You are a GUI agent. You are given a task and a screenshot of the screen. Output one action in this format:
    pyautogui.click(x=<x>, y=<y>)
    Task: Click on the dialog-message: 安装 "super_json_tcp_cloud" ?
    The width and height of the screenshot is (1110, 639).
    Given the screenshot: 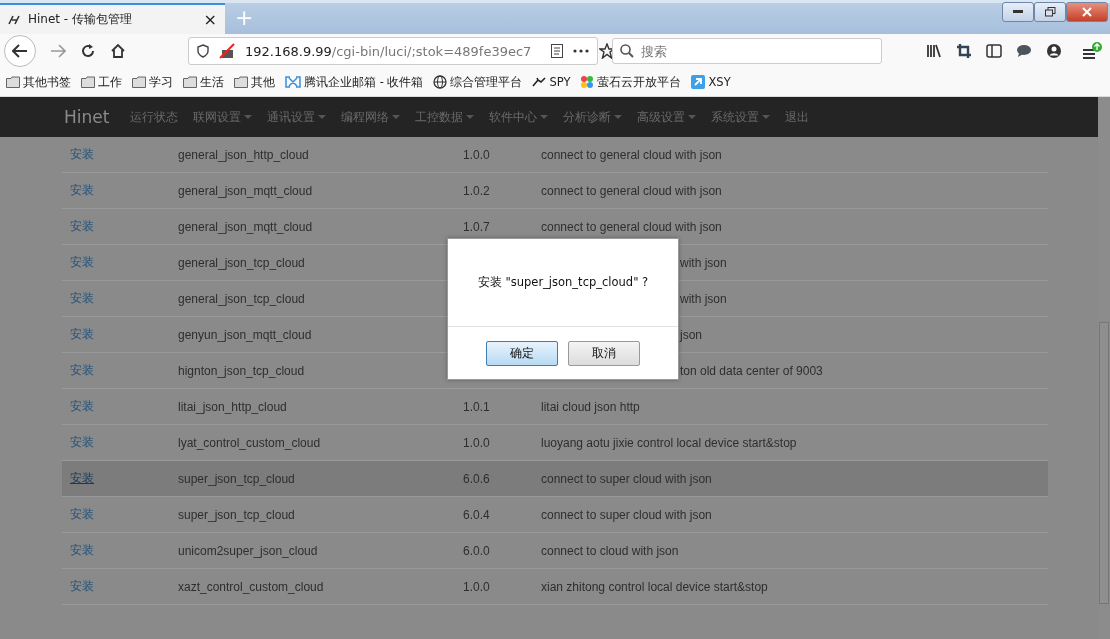 What is the action you would take?
    pyautogui.click(x=563, y=283)
    